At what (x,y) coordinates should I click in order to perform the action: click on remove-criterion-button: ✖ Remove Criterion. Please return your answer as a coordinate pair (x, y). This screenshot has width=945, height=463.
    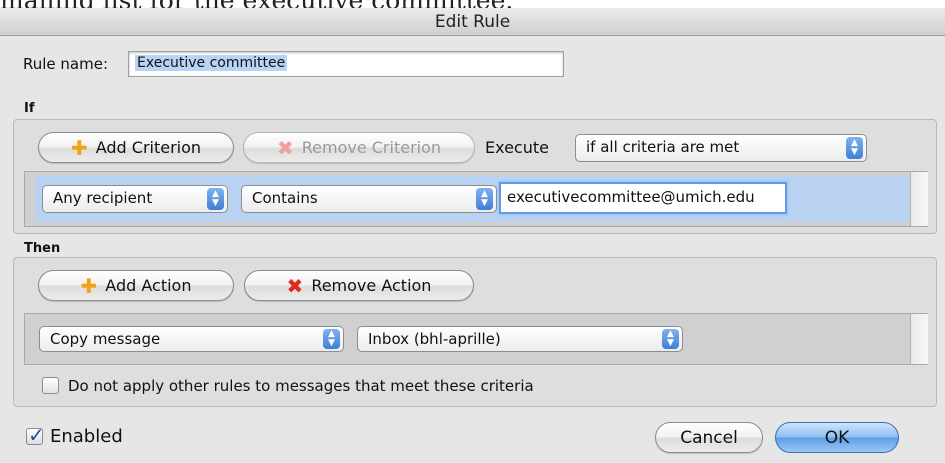
    Looking at the image, I should click on (359, 147).